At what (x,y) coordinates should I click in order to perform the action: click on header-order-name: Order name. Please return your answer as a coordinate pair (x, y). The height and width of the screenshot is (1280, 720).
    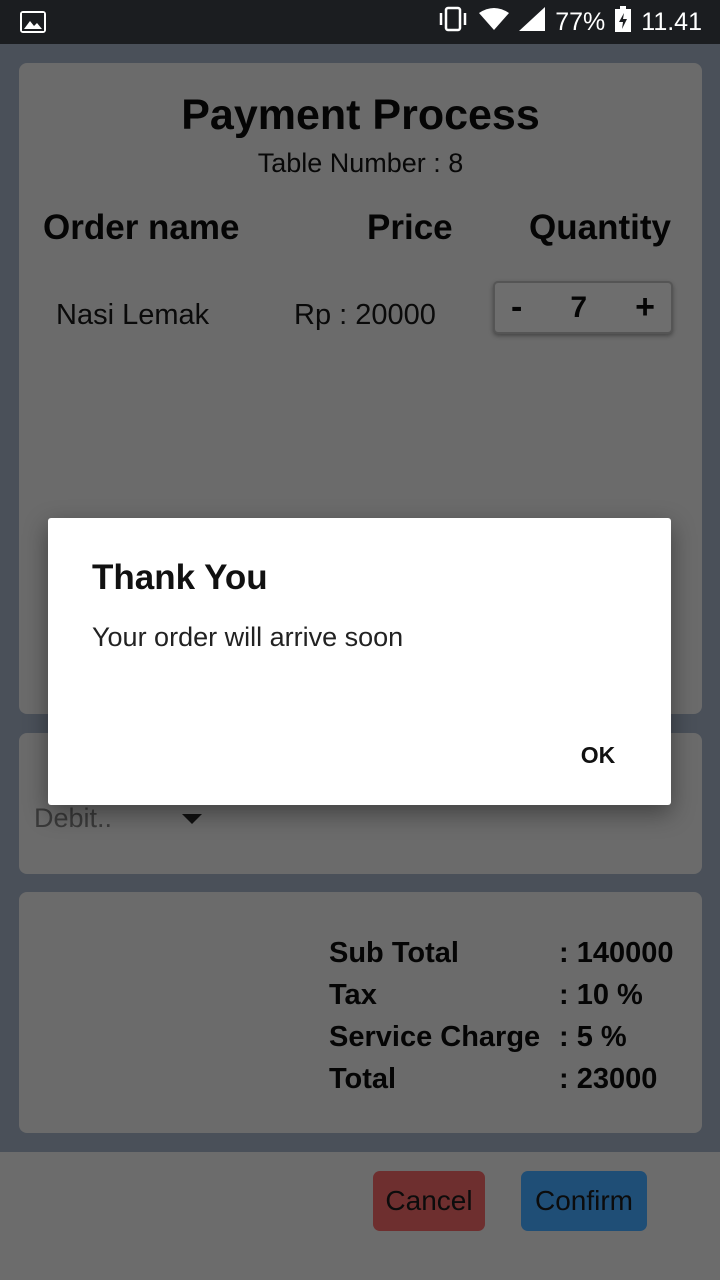
    Looking at the image, I should click on (141, 227).